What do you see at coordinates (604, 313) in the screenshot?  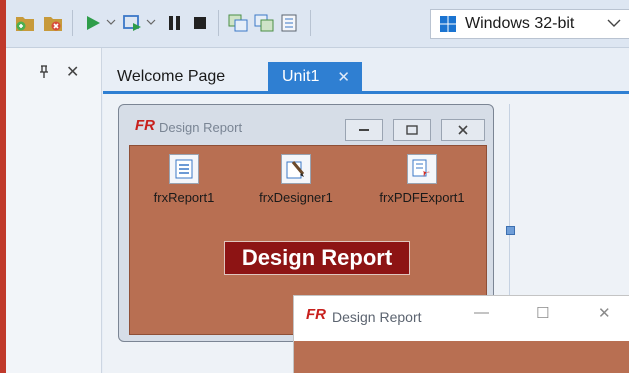 I see `close-button: ✕` at bounding box center [604, 313].